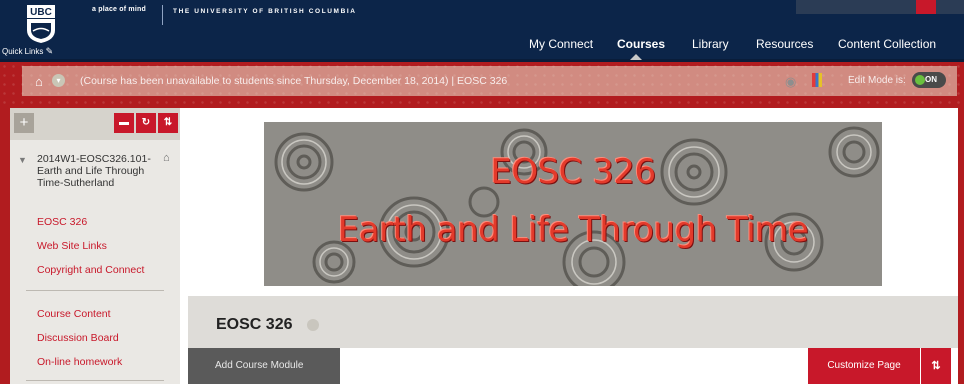 The width and height of the screenshot is (964, 384). Describe the element at coordinates (24, 123) in the screenshot. I see `add-menu-item-button: +` at that location.